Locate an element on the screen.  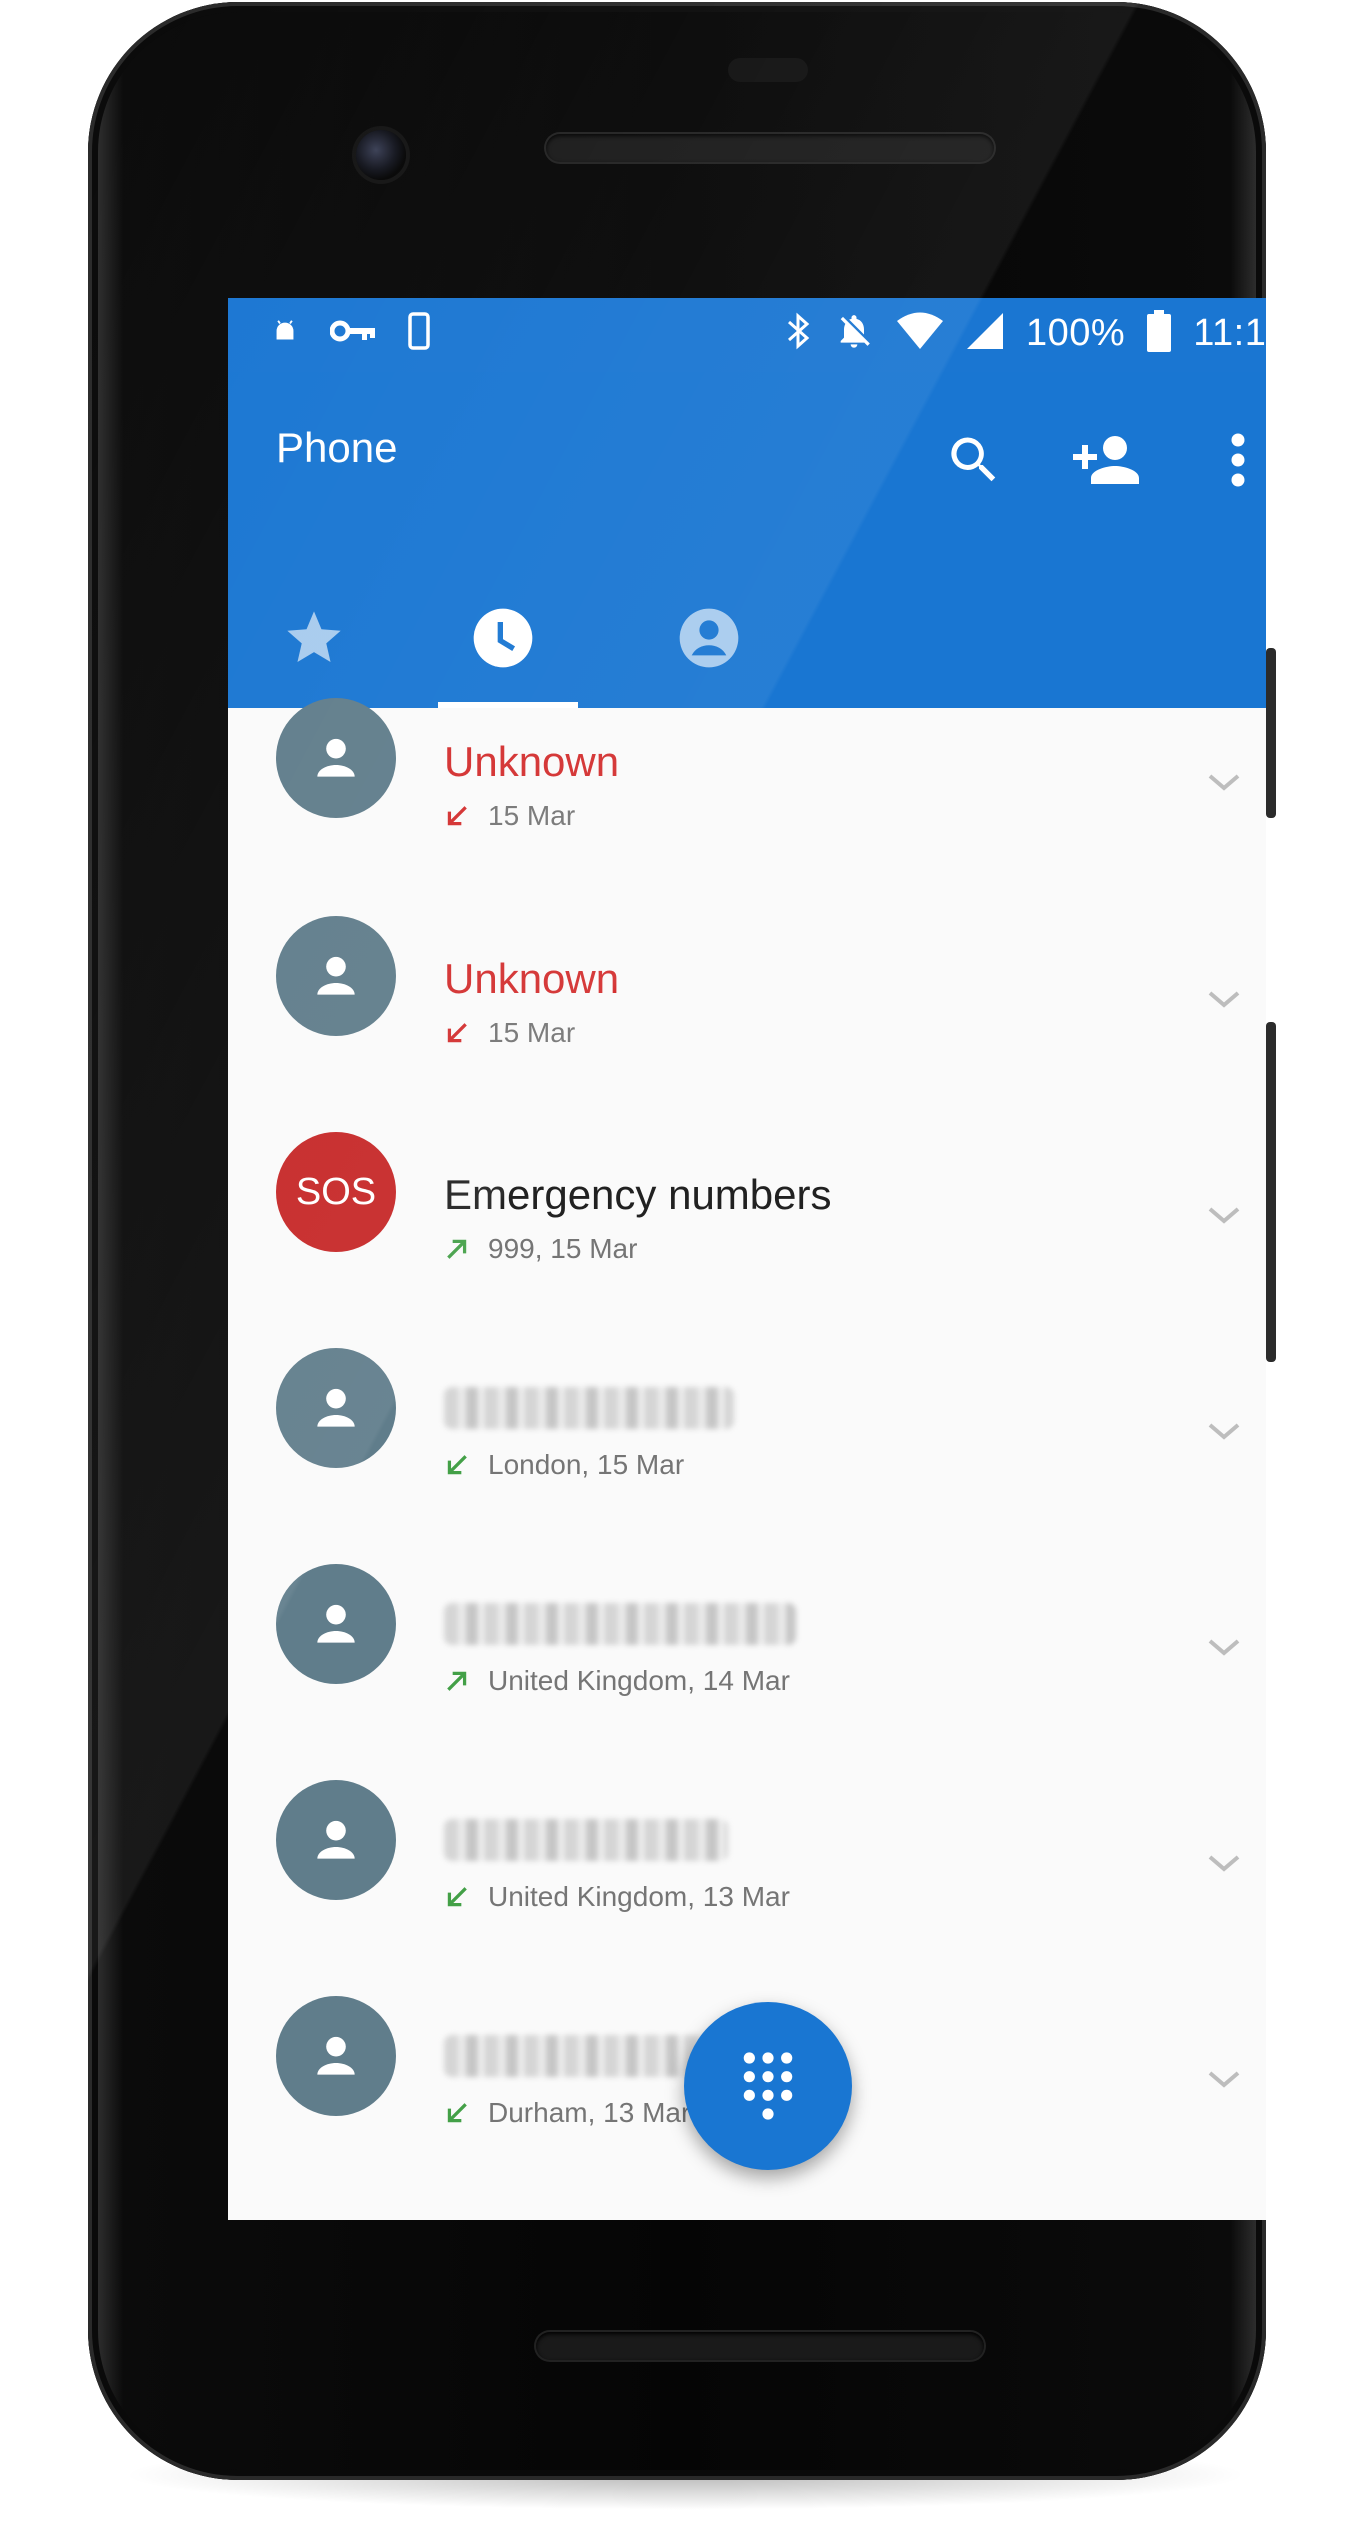
overflow-menu-button is located at coordinates (1228, 460).